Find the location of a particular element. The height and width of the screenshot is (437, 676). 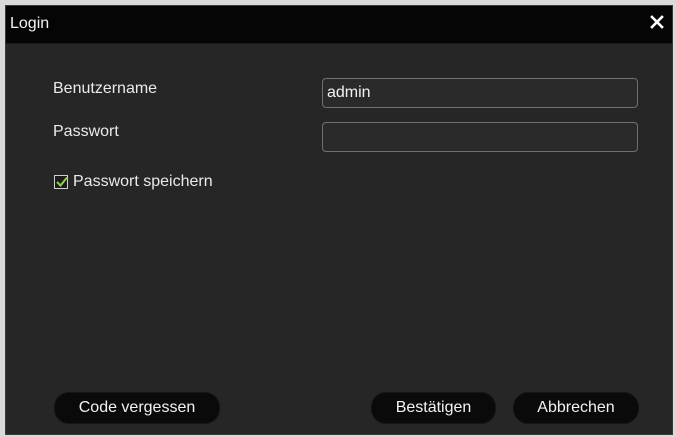

username-label: Benutzername is located at coordinates (105, 88).